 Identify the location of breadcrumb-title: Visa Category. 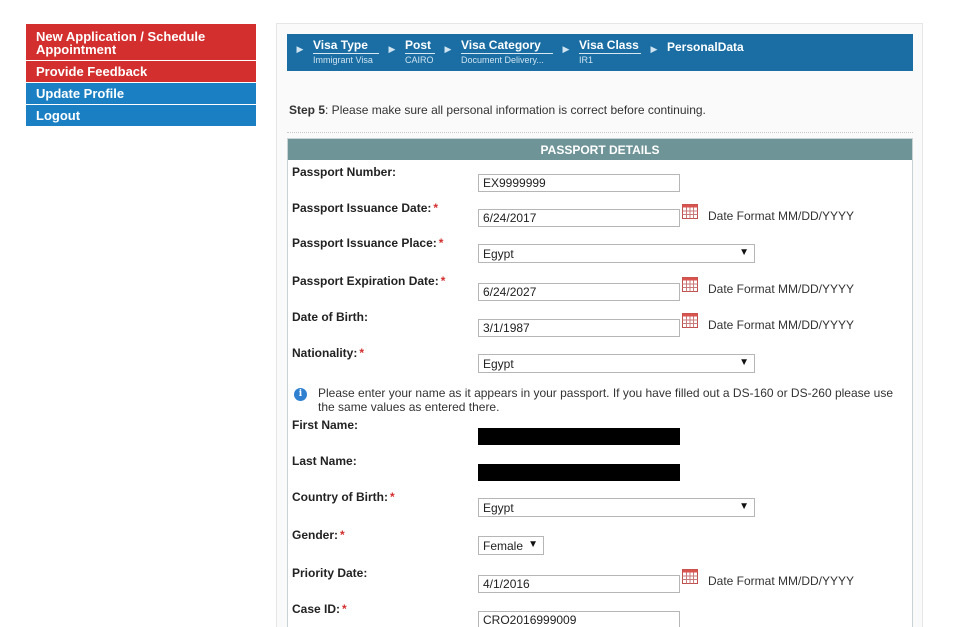
(507, 46).